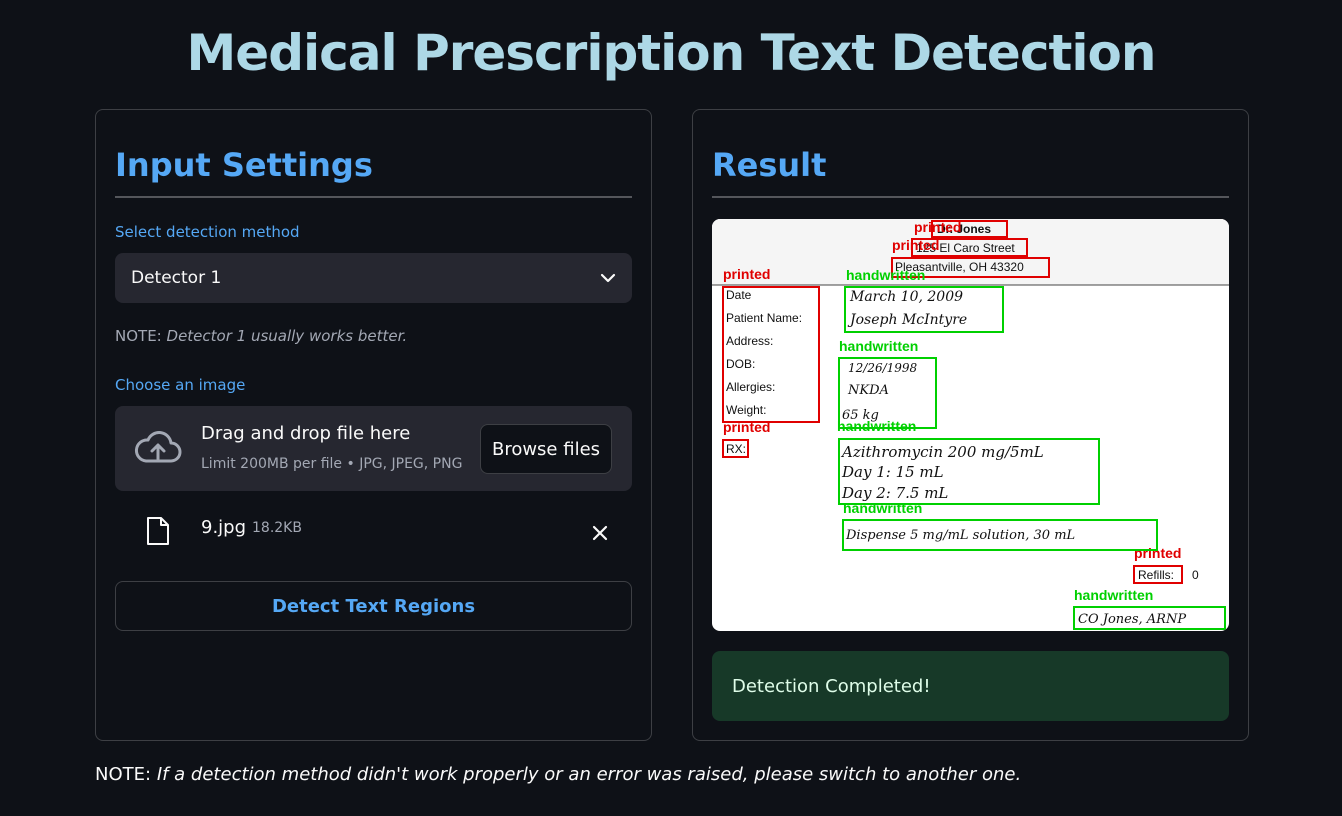  Describe the element at coordinates (960, 535) in the screenshot. I see `dispense-line: Dispense 5 mg/mL solution, 30 mL` at that location.